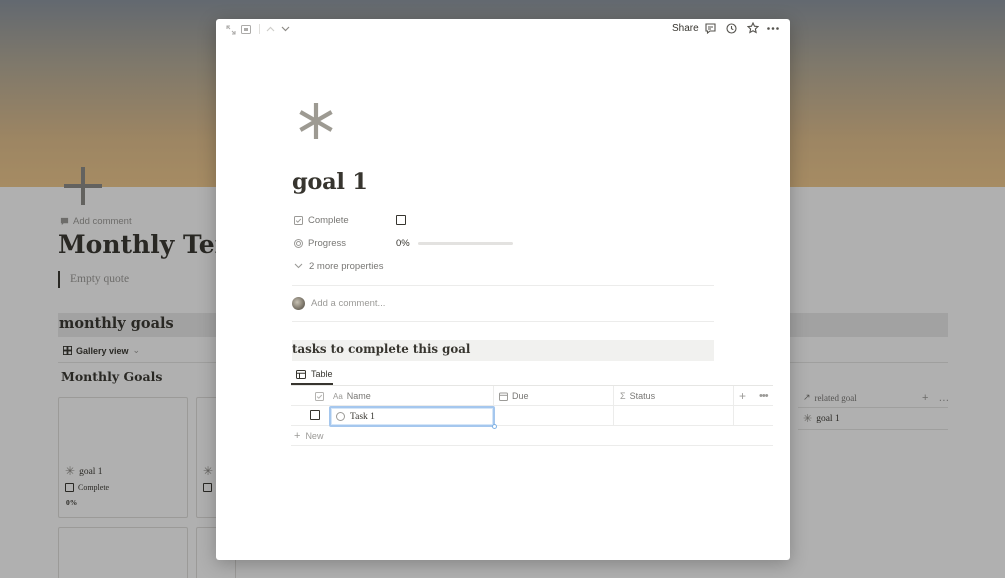 The image size is (1005, 578). Describe the element at coordinates (246, 29) in the screenshot. I see `open-as-icon` at that location.